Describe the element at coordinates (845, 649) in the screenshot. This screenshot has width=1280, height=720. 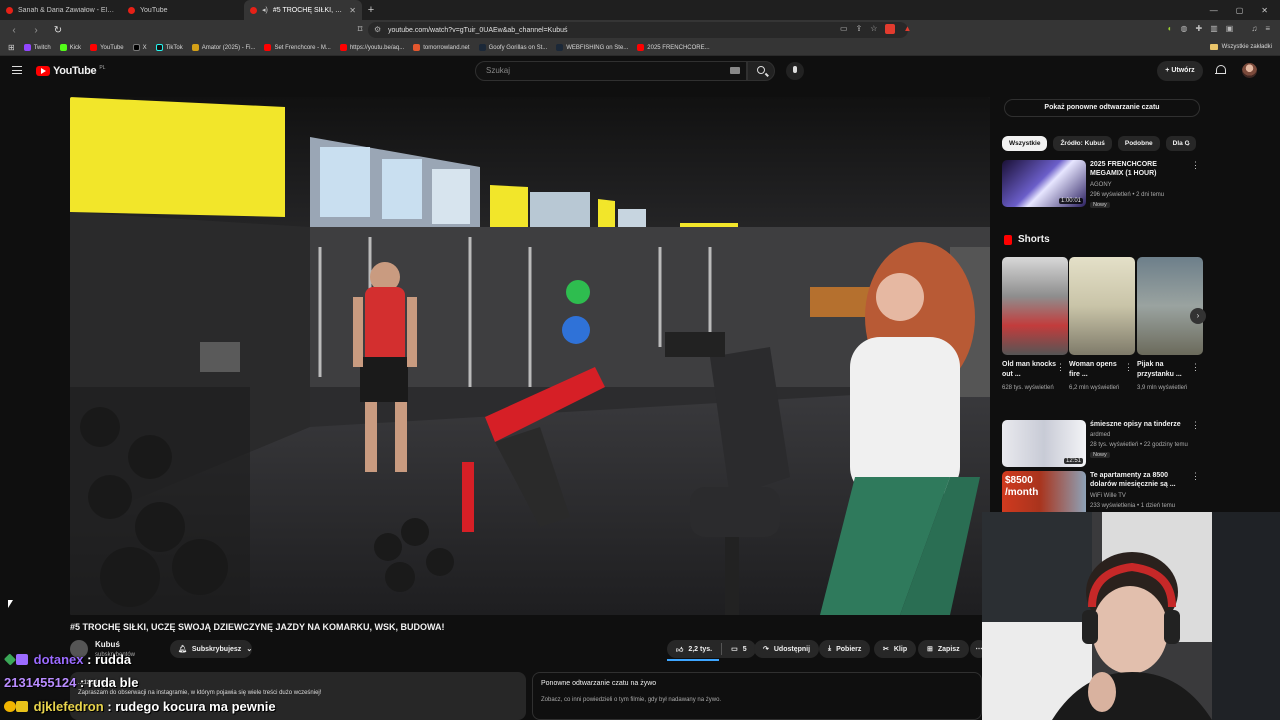
I see `download-button: ⤓ Pobierz` at that location.